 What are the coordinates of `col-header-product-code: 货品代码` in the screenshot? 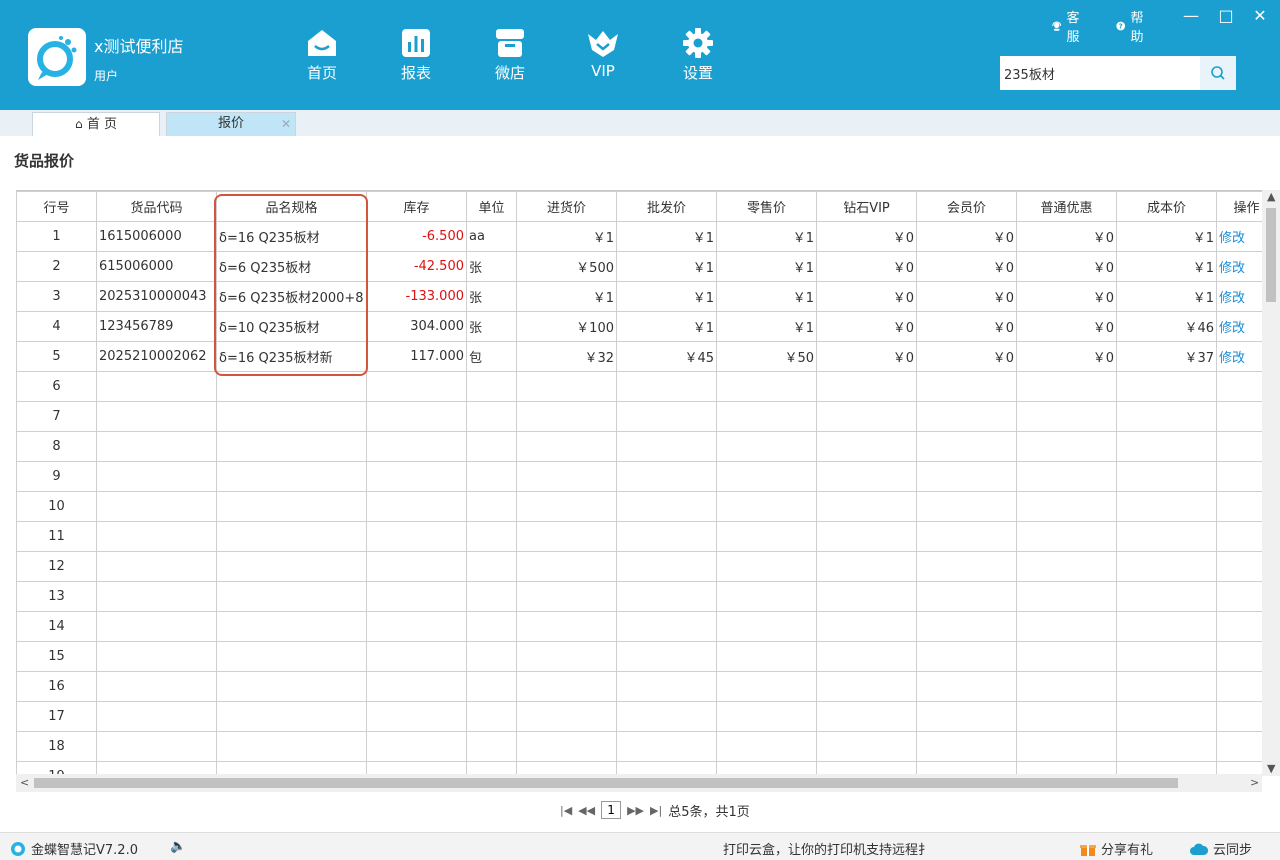 It's located at (156, 206).